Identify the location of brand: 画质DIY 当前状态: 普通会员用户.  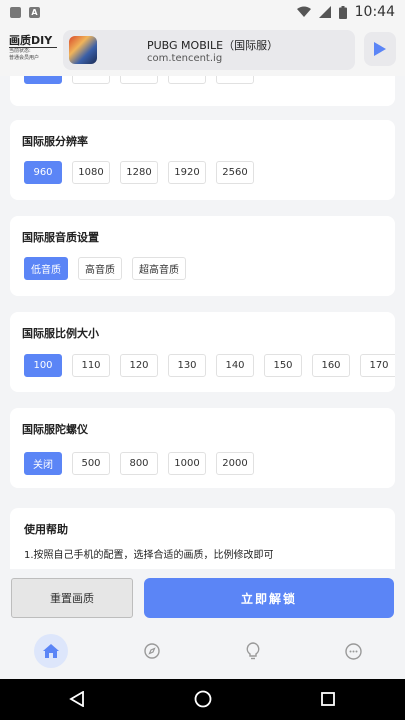
(33, 48).